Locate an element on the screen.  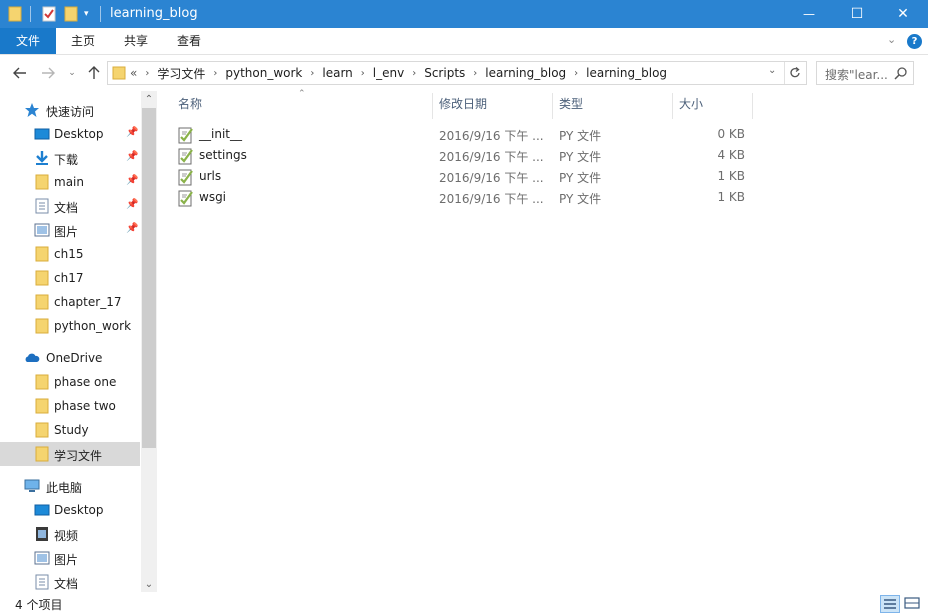
nav-label: 学习文件 is located at coordinates (78, 456).